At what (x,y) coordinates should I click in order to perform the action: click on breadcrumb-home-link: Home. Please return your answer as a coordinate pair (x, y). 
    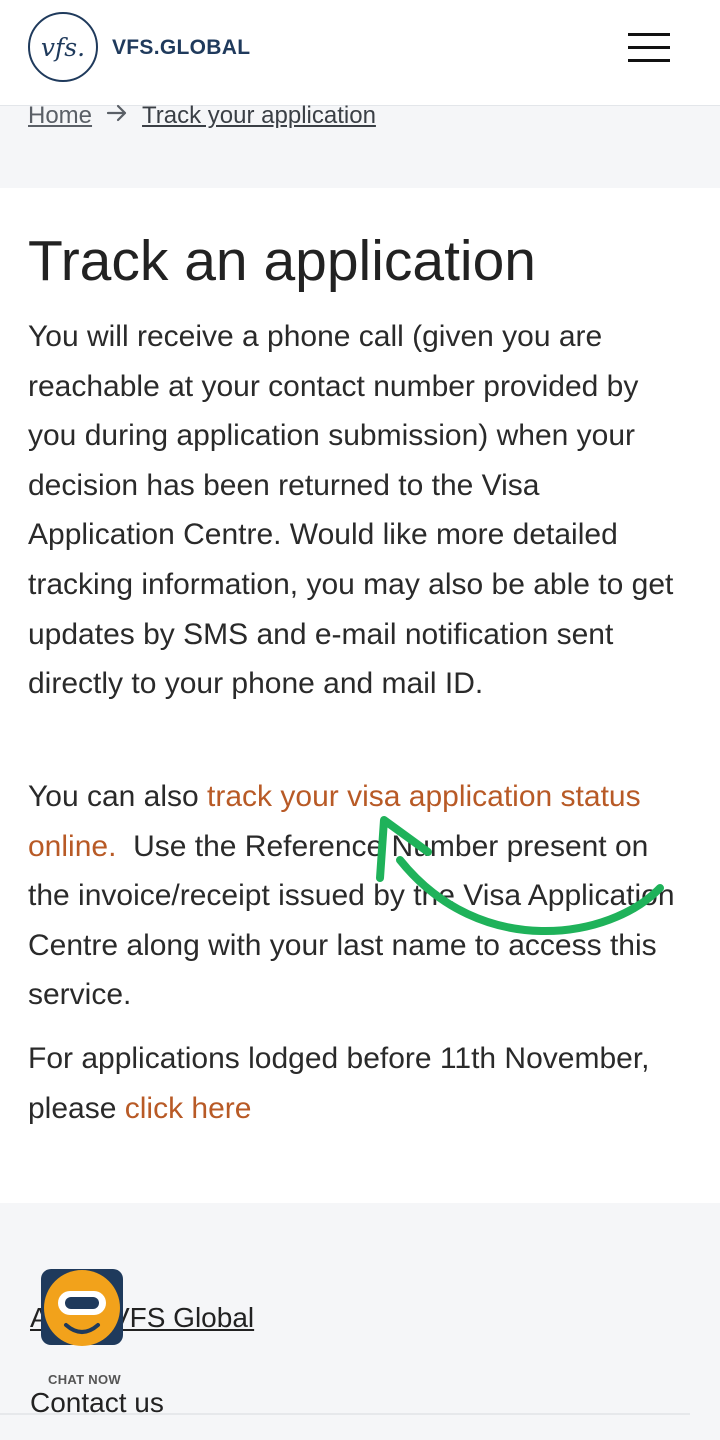
    Looking at the image, I should click on (60, 116).